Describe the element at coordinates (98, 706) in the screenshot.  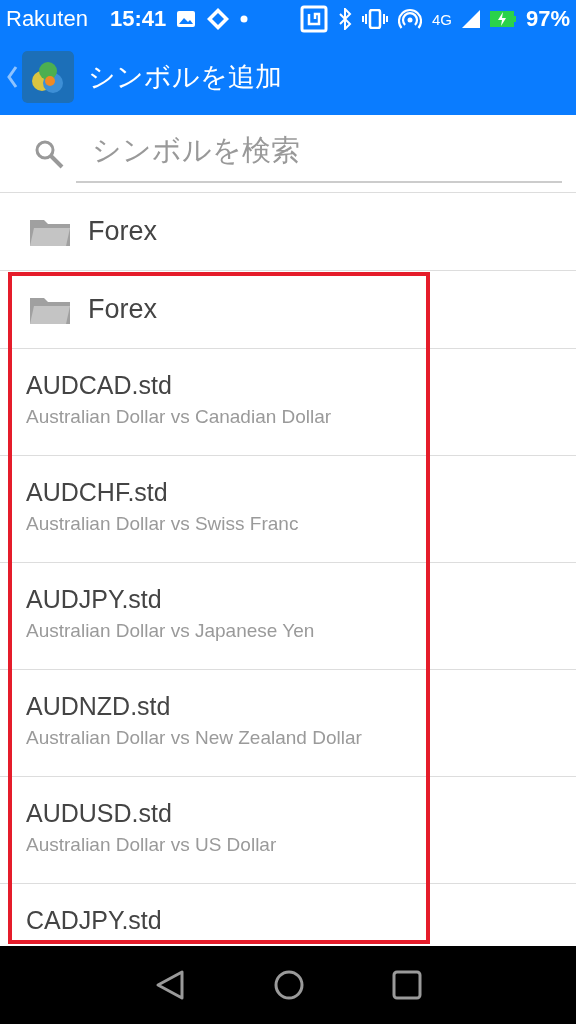
I see `symbol-name: AUDNZD.std` at that location.